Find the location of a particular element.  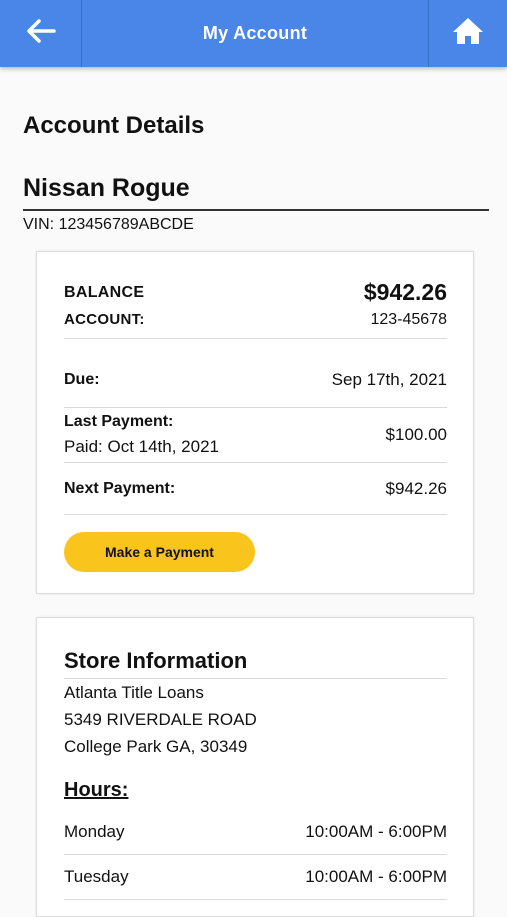

back-button is located at coordinates (41, 33).